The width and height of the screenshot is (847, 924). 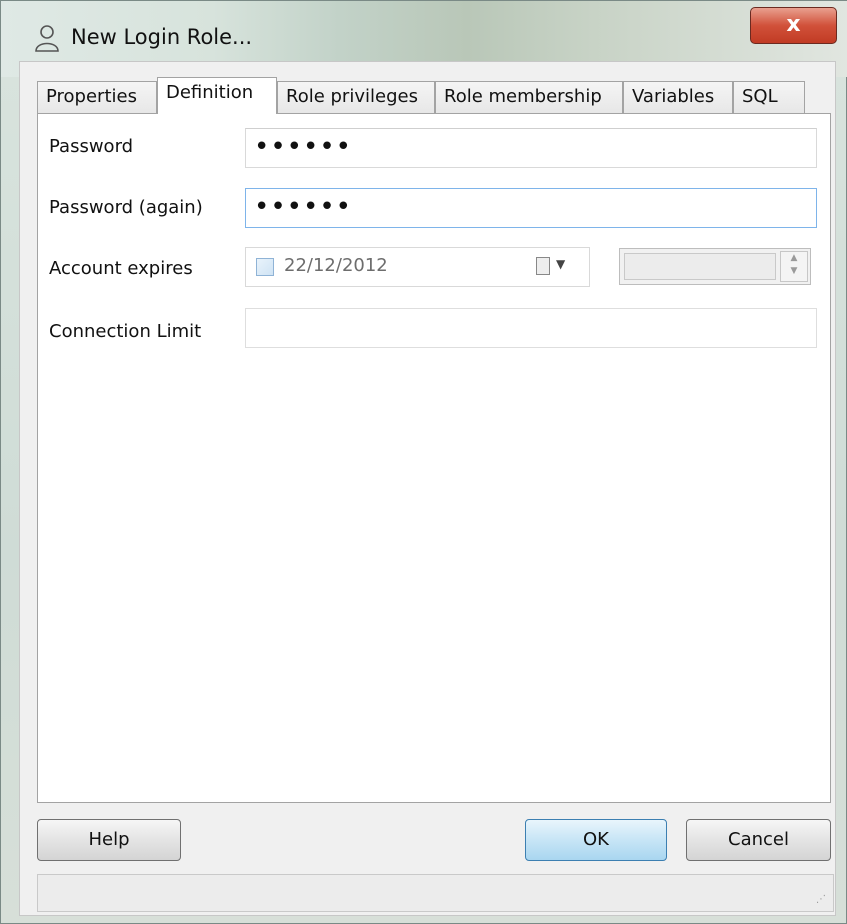 What do you see at coordinates (217, 95) in the screenshot?
I see `tab-definition: Definition` at bounding box center [217, 95].